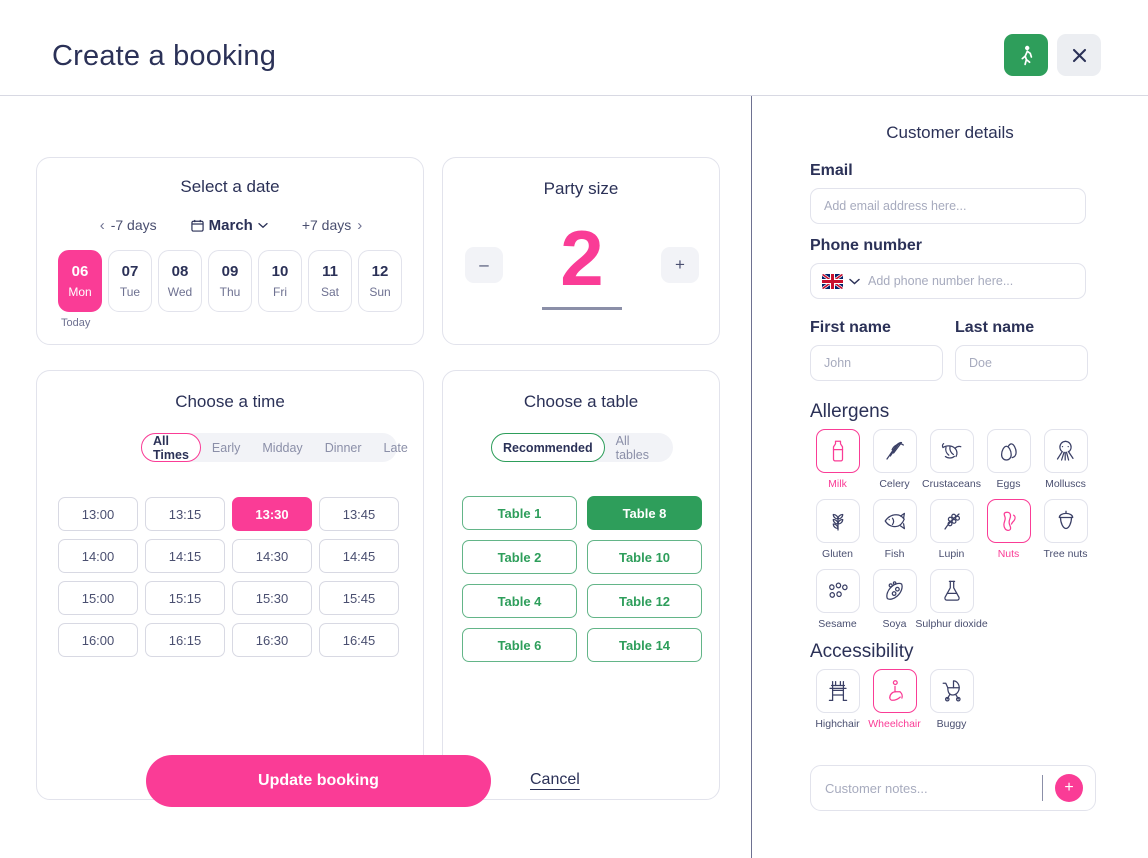  I want to click on table-option: Table 1, so click(519, 513).